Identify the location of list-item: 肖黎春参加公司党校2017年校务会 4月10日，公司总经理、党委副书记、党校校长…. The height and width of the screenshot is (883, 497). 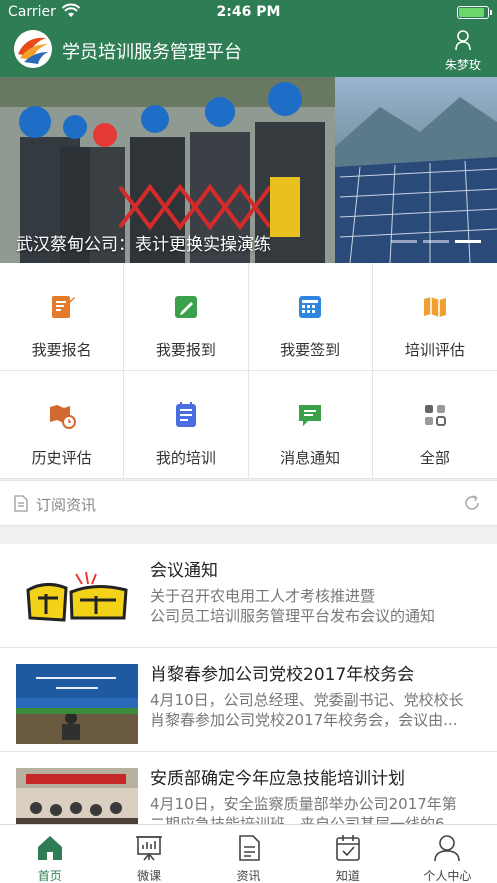
(248, 700).